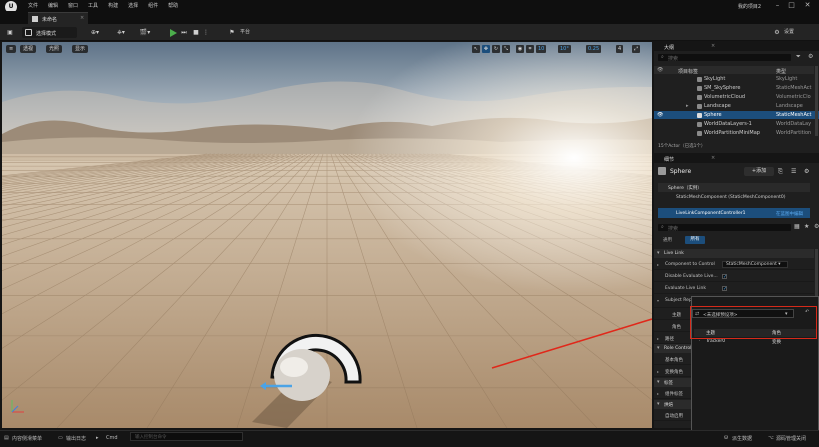 The width and height of the screenshot is (819, 447). What do you see at coordinates (736, 46) in the screenshot?
I see `outliner-tab: 大纲 ×` at bounding box center [736, 46].